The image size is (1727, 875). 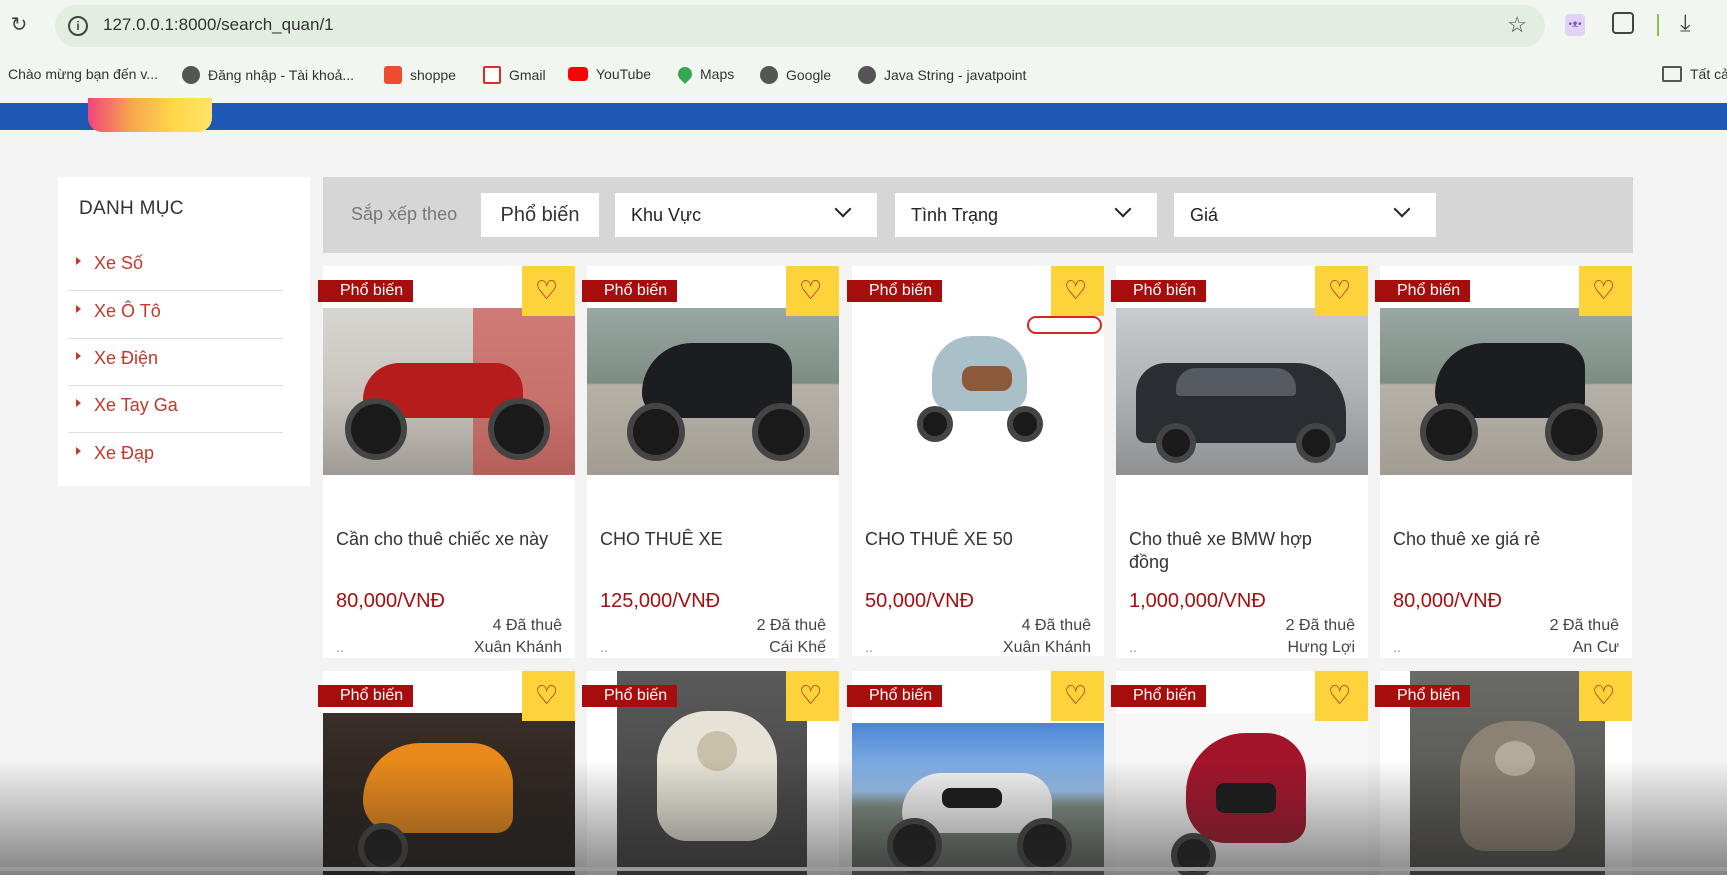 What do you see at coordinates (1305, 215) in the screenshot?
I see `price-select: Giá` at bounding box center [1305, 215].